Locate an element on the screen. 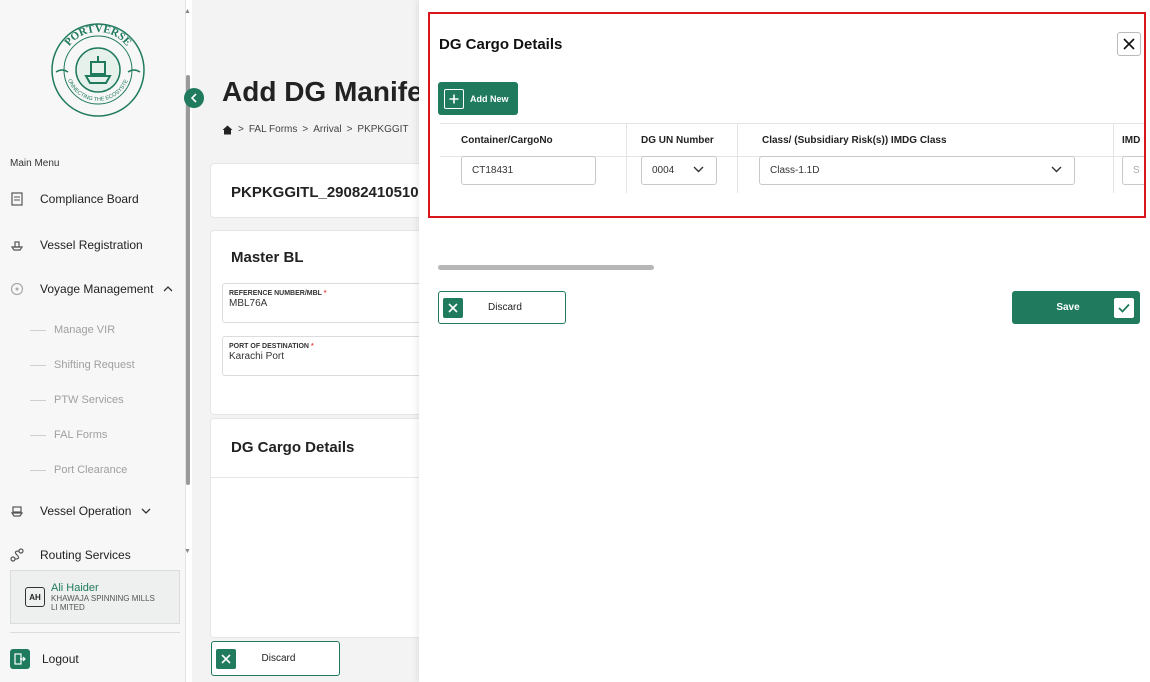 The height and width of the screenshot is (682, 1150). add-new-button: Add New is located at coordinates (478, 98).